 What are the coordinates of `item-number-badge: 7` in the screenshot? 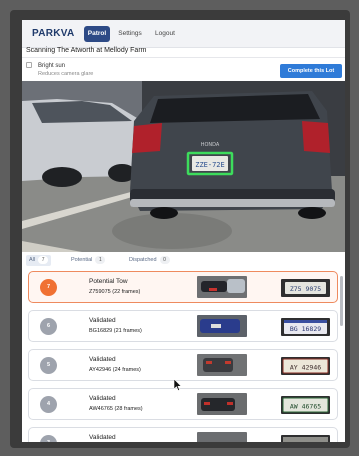 It's located at (48, 287).